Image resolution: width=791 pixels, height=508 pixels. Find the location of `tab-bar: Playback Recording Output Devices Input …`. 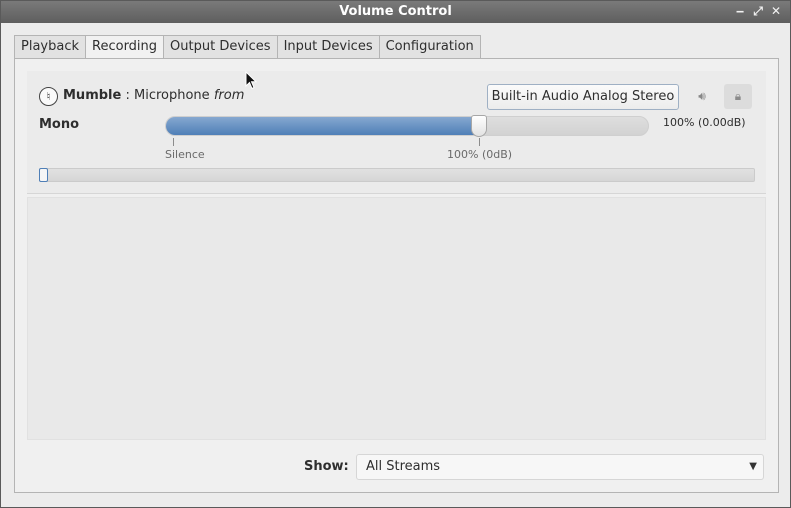

tab-bar: Playback Recording Output Devices Input … is located at coordinates (247, 47).